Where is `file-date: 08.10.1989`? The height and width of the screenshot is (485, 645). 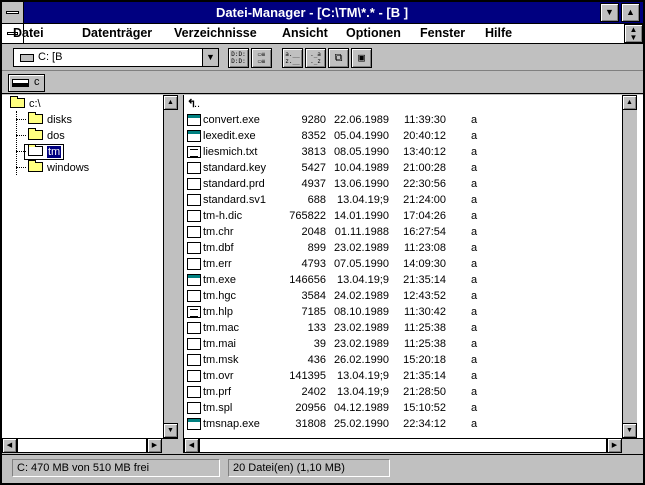
file-date: 08.10.1989 is located at coordinates (361, 312).